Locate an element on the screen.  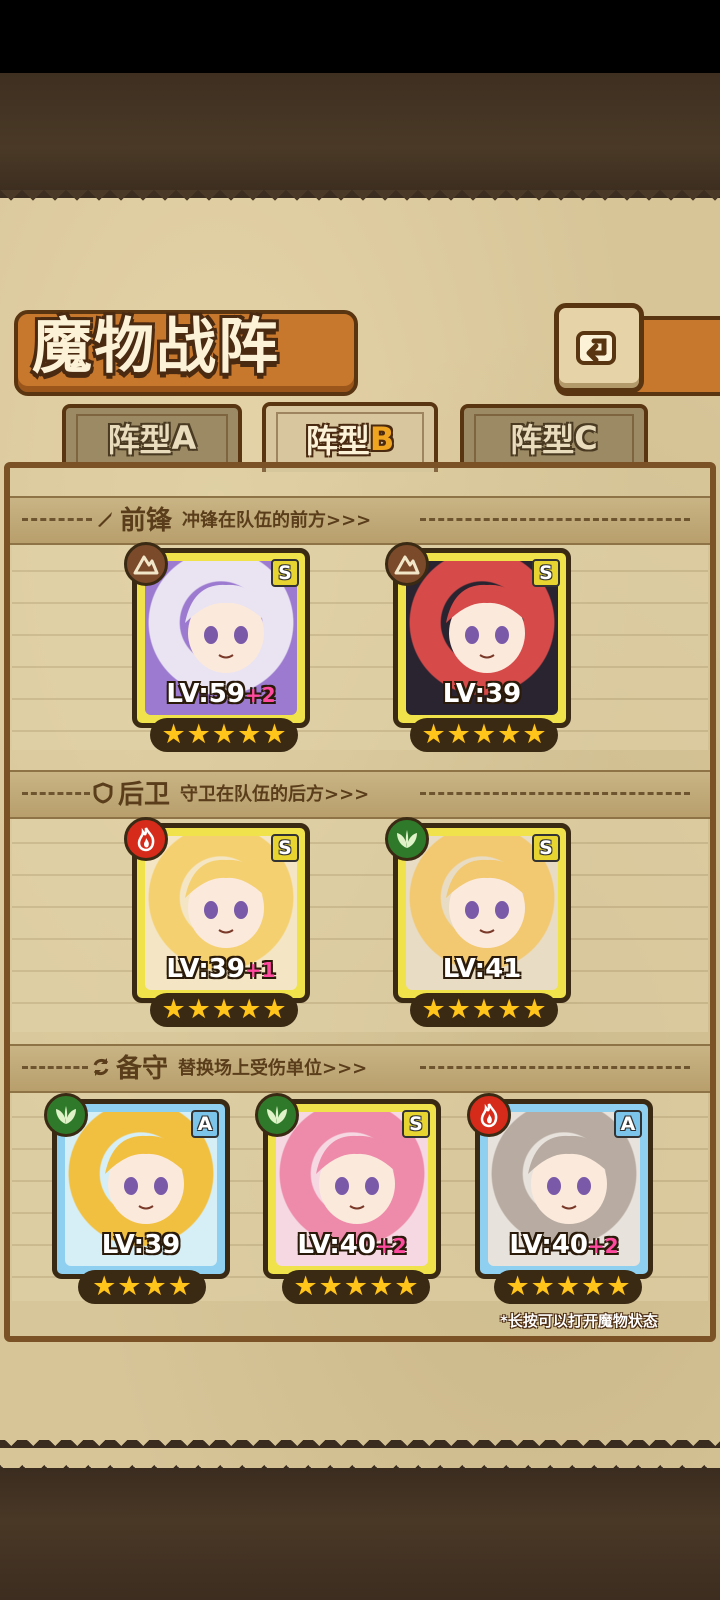
level-label: LV:39+1 is located at coordinates (221, 969).